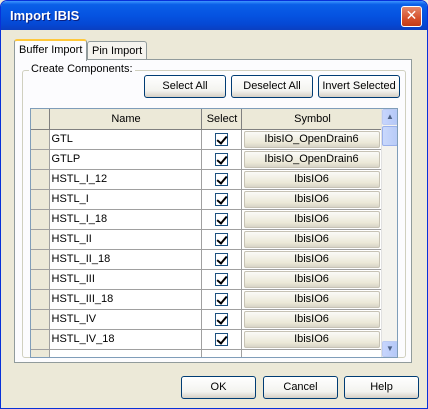  Describe the element at coordinates (389, 117) in the screenshot. I see `scroll-up-button: ▲` at that location.